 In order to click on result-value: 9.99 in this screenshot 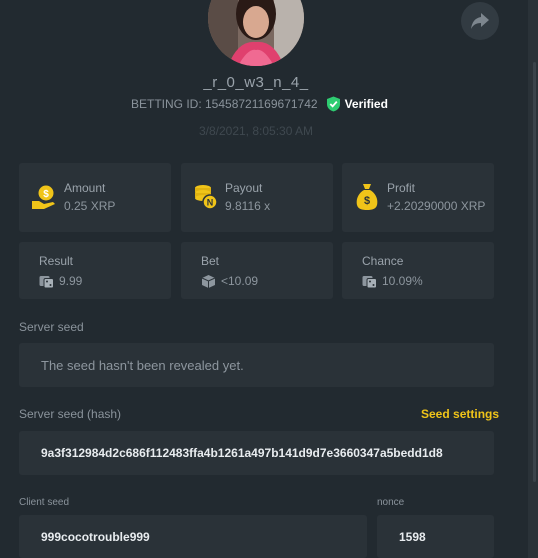, I will do `click(71, 281)`.